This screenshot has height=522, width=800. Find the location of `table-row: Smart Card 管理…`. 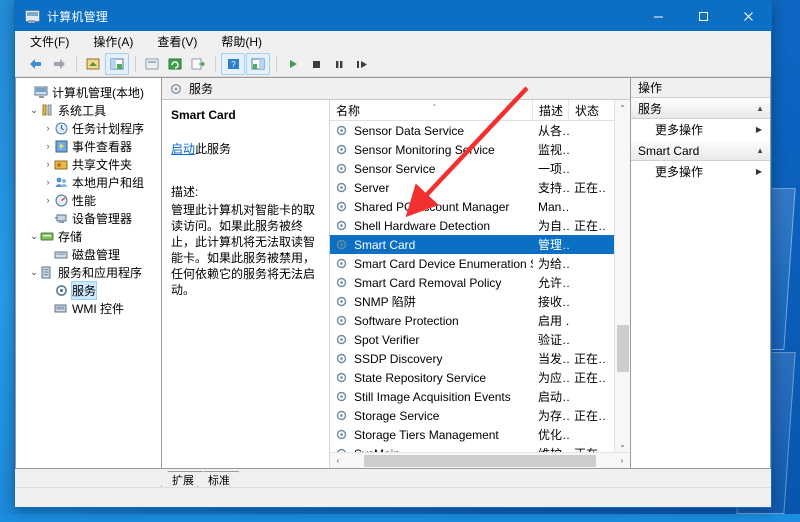

table-row: Smart Card 管理… is located at coordinates (480, 244).